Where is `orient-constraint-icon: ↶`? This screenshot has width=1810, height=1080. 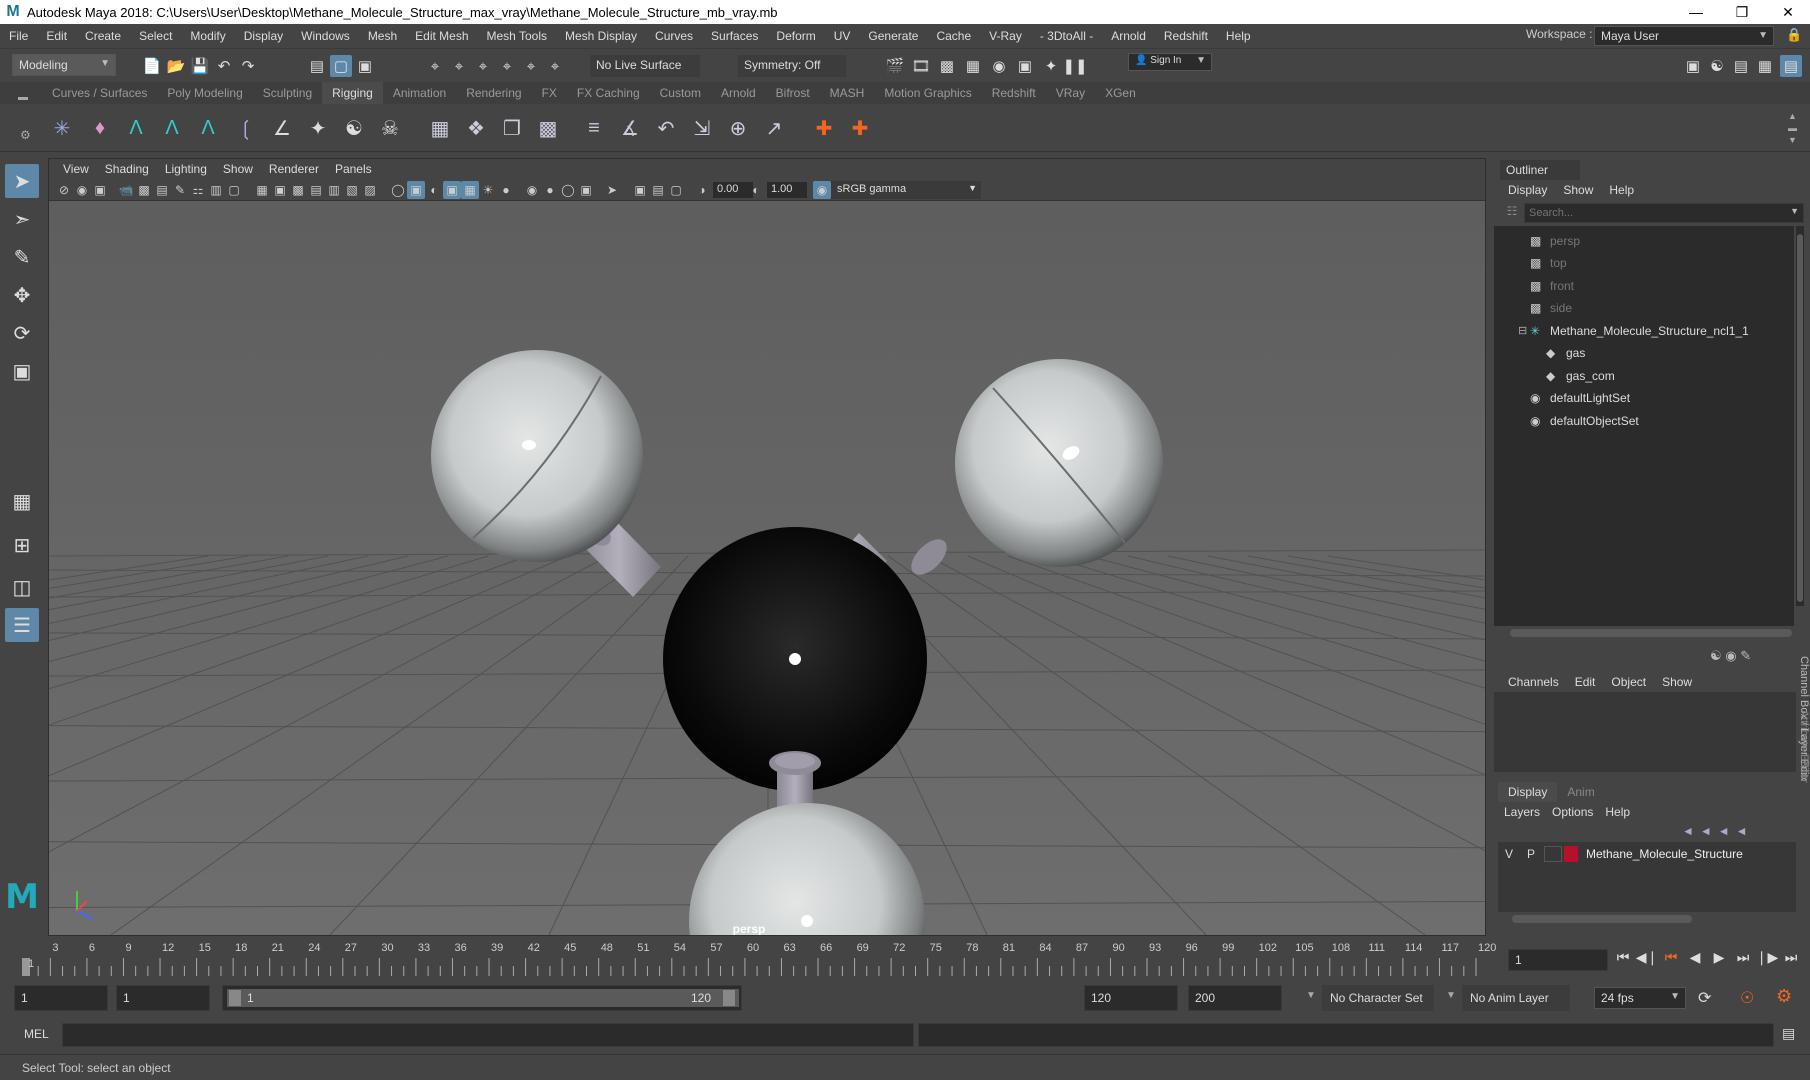 orient-constraint-icon: ↶ is located at coordinates (666, 128).